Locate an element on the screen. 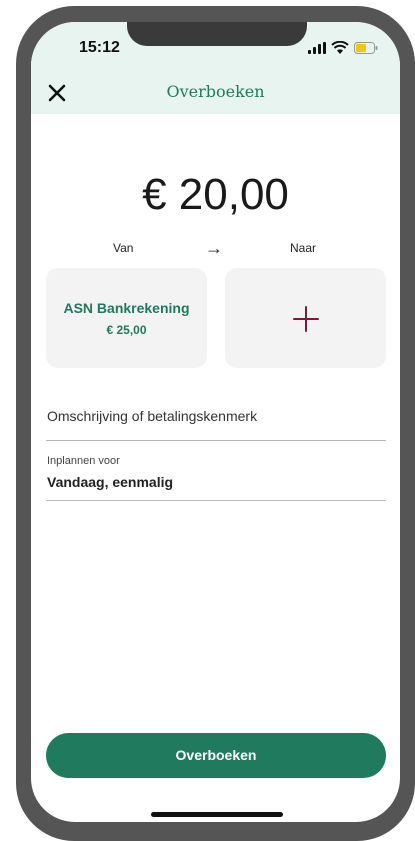 The image size is (415, 841). wifi-icon is located at coordinates (340, 47).